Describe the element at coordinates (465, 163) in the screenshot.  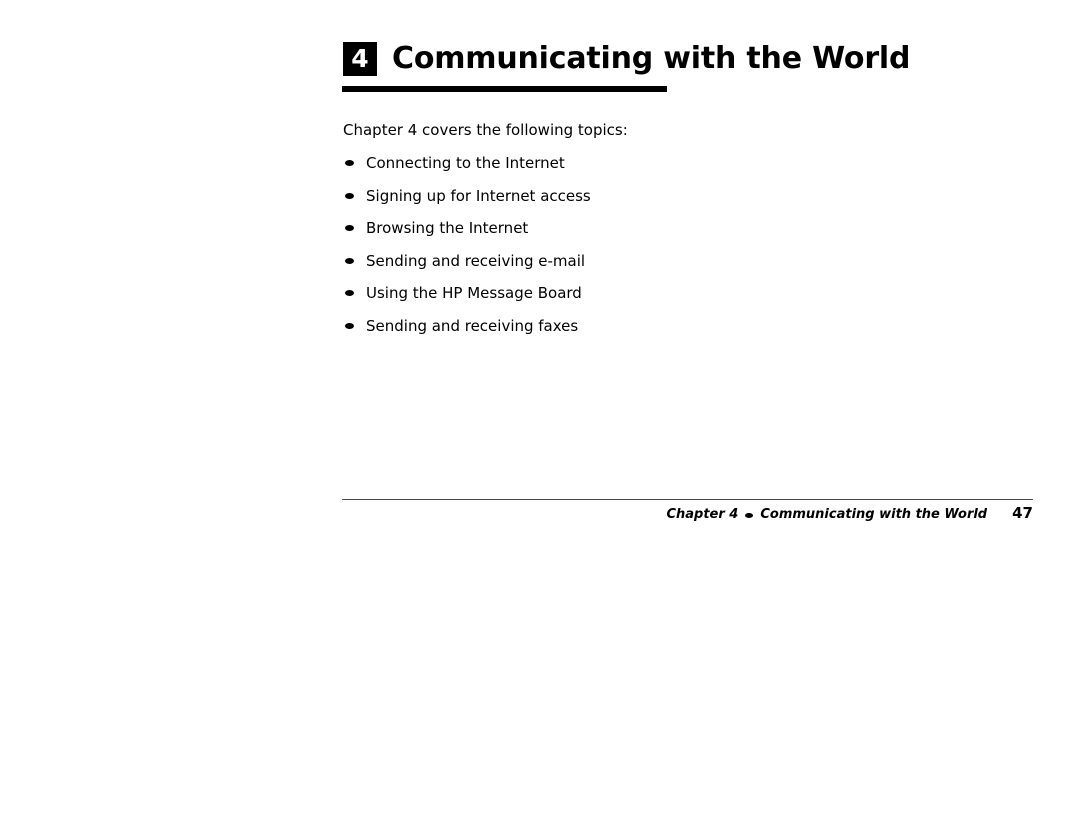
I see `list-item-label: Connecting to the Internet` at that location.